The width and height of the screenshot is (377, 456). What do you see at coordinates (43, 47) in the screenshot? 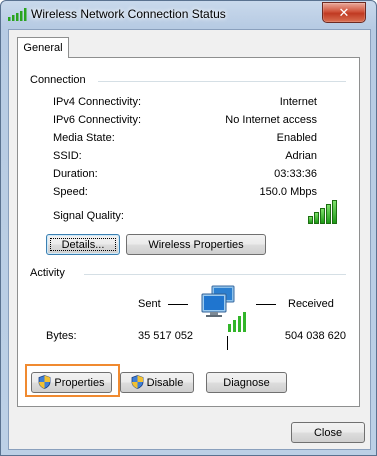
I see `tab-general: General` at bounding box center [43, 47].